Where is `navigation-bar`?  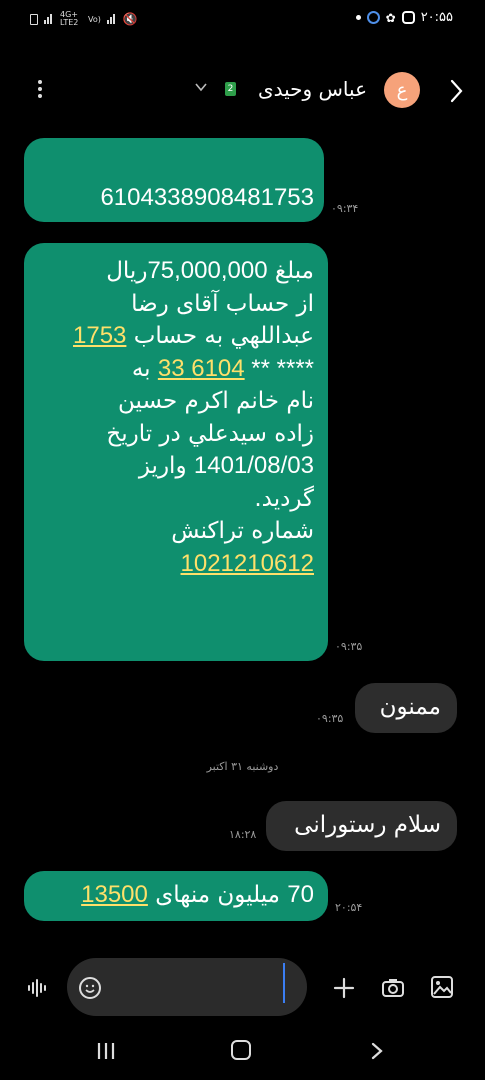 navigation-bar is located at coordinates (242, 1050).